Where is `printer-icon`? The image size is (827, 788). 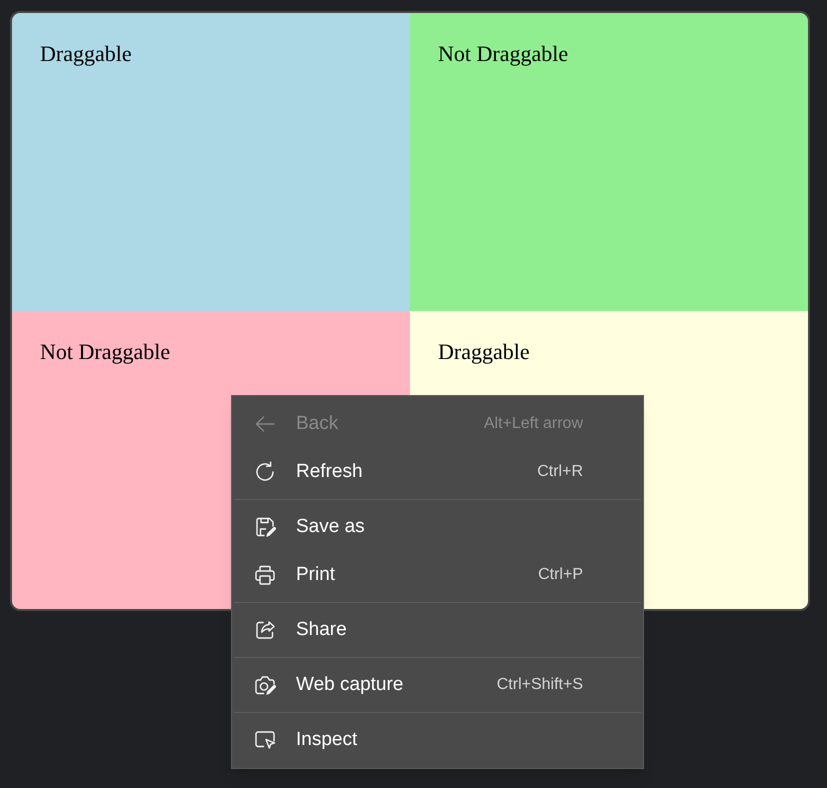
printer-icon is located at coordinates (265, 575).